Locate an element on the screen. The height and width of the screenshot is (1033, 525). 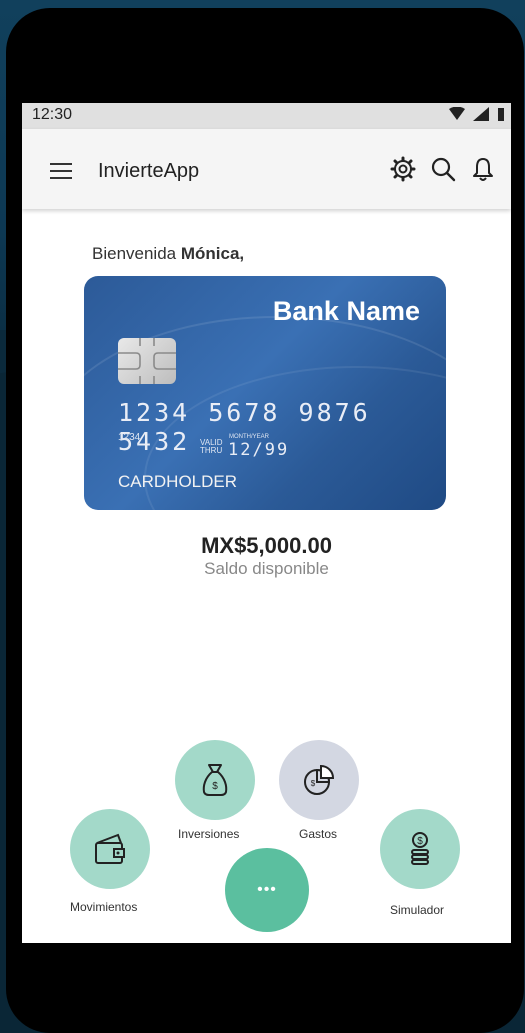
inversiones-label: Inversiones is located at coordinates (209, 834).